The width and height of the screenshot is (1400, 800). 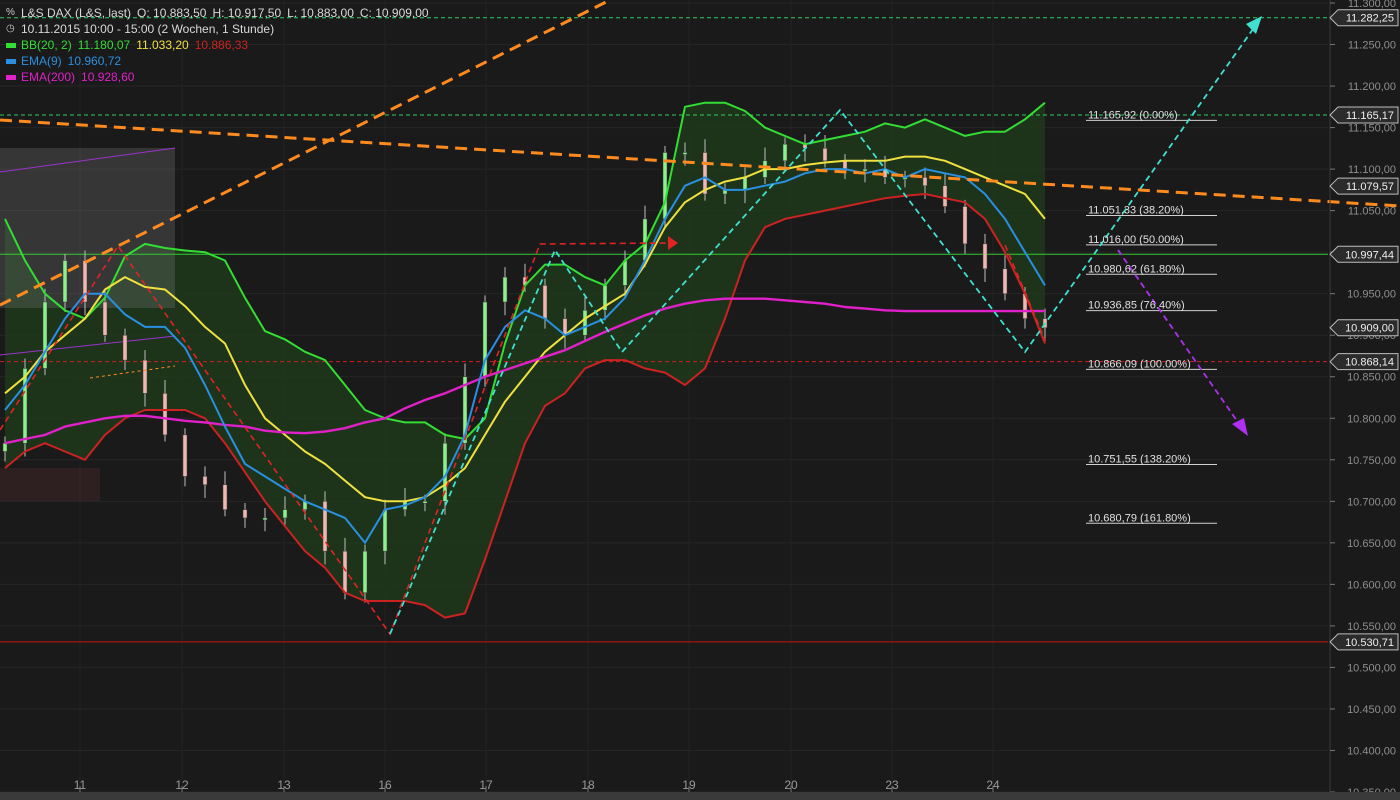 What do you see at coordinates (1371, 419) in the screenshot?
I see `y-tick-label: 10.800,00` at bounding box center [1371, 419].